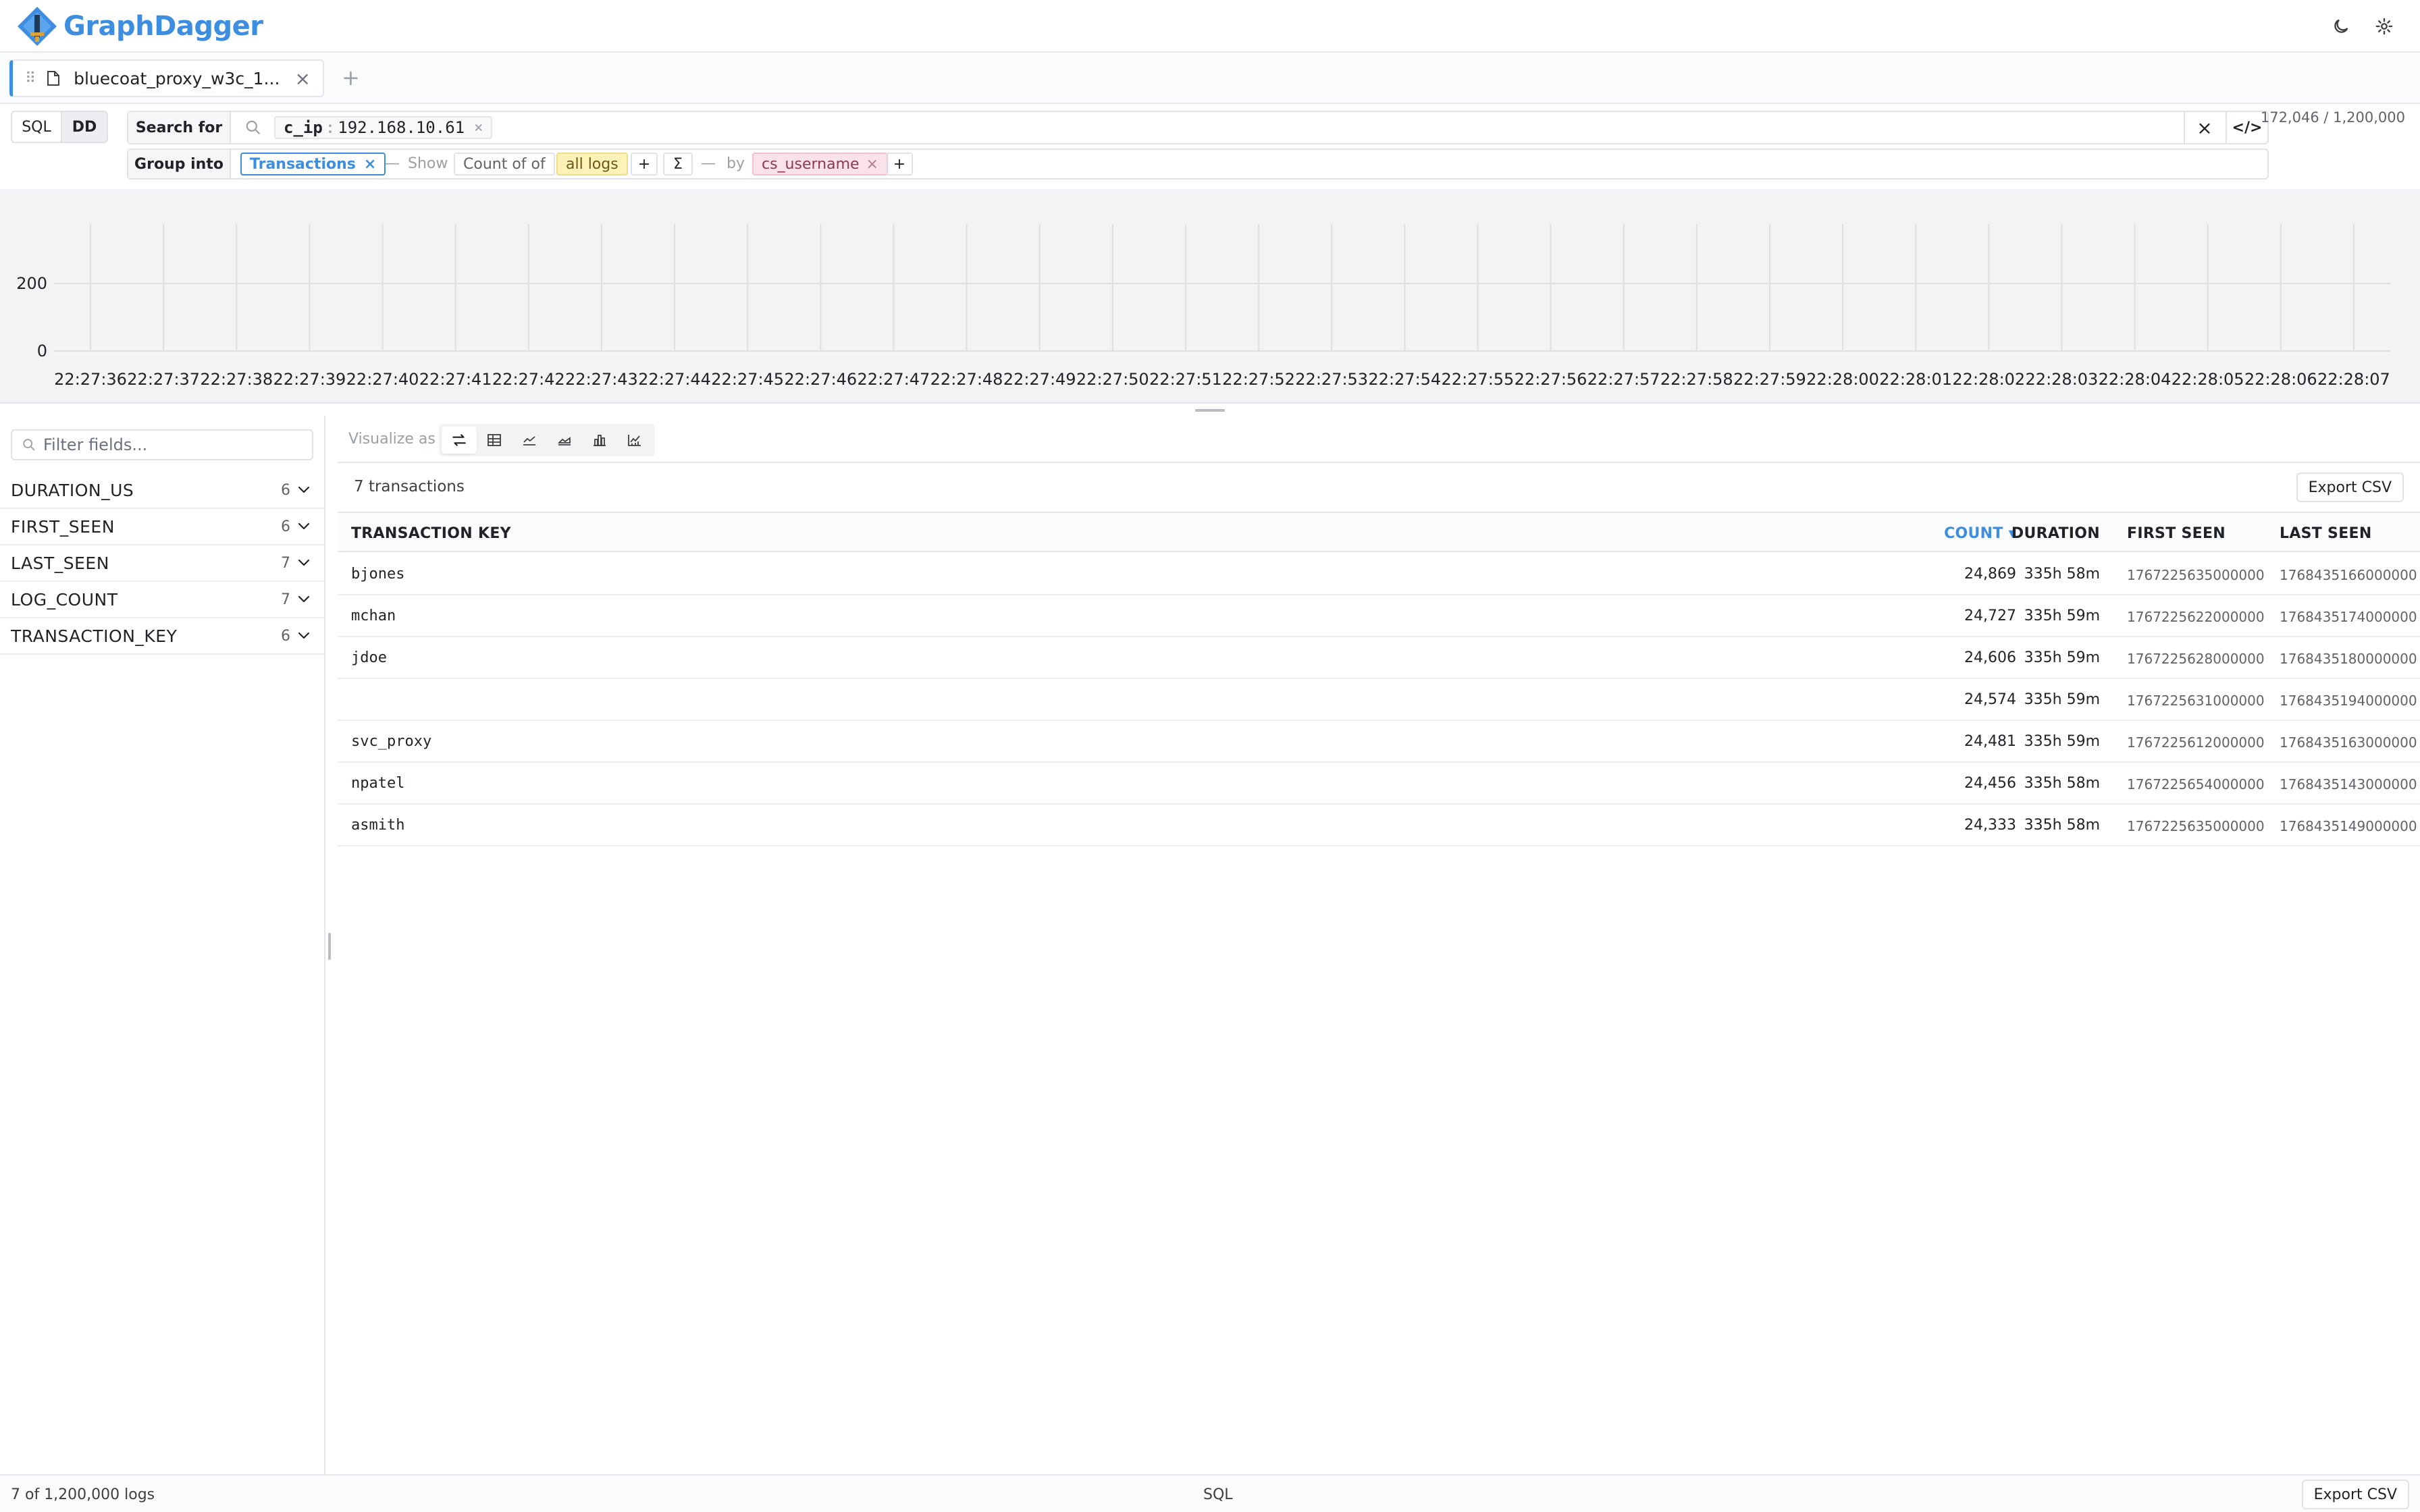 Image resolution: width=2420 pixels, height=1512 pixels. What do you see at coordinates (592, 164) in the screenshot?
I see `all-logs-chip: all logs` at bounding box center [592, 164].